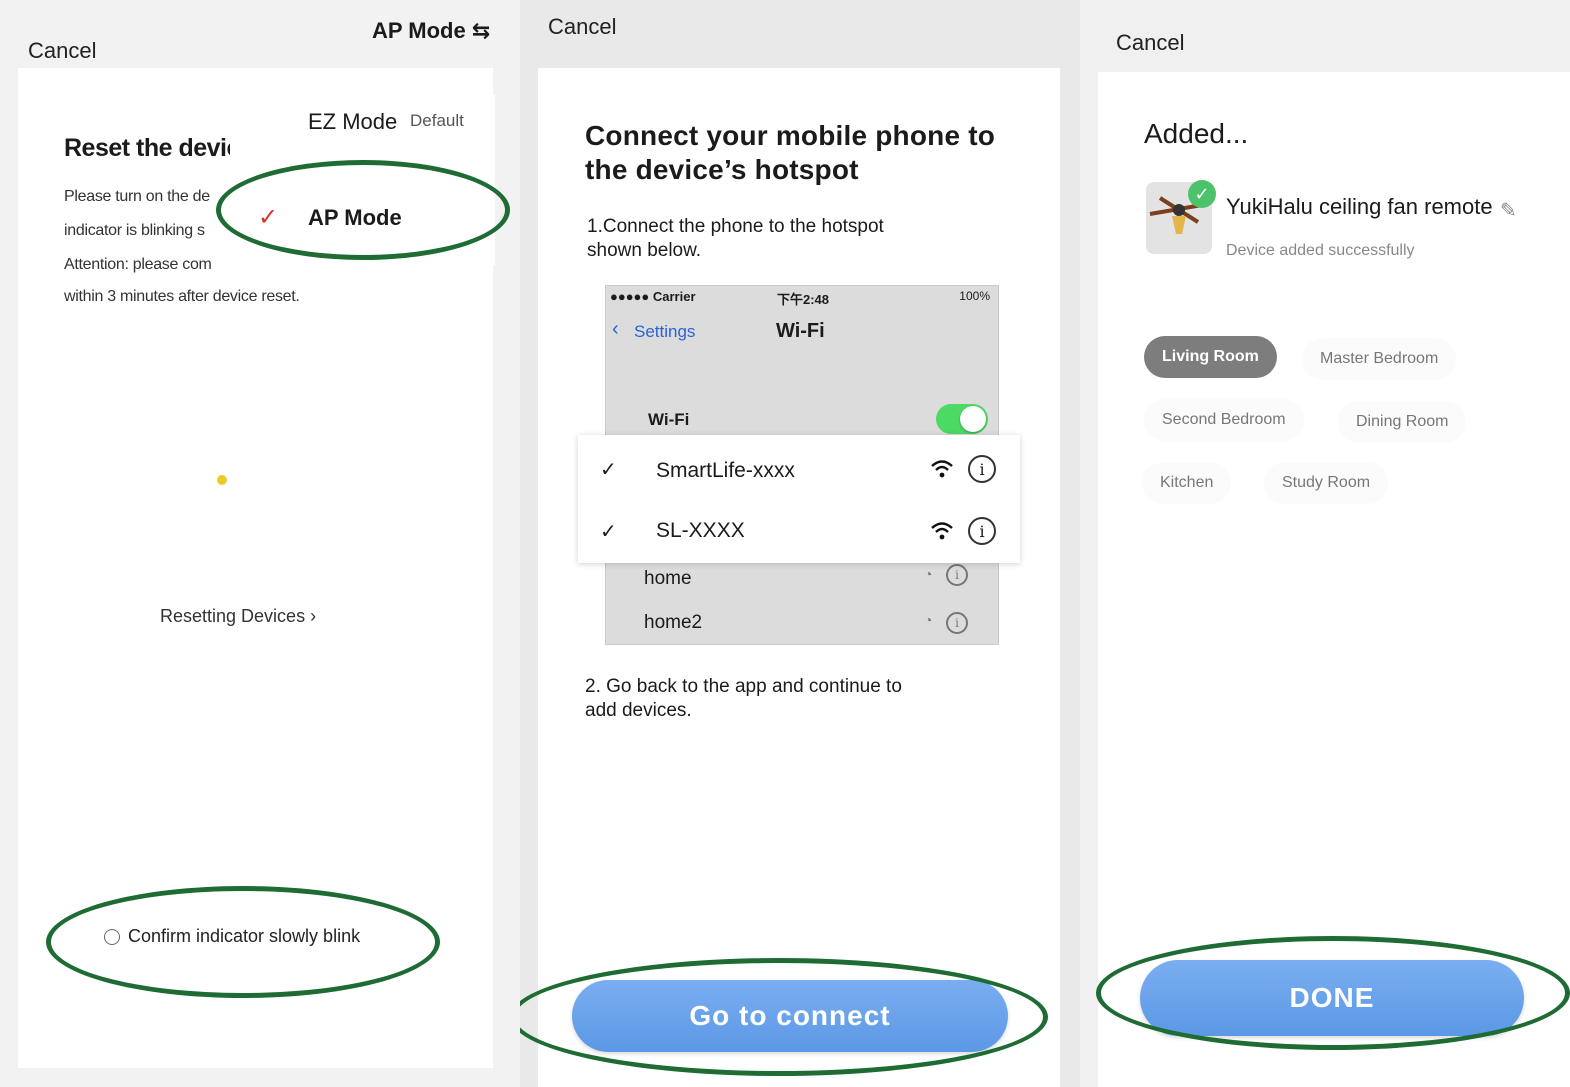  I want to click on instruction-line: within 3 minutes after device reset., so click(182, 296).